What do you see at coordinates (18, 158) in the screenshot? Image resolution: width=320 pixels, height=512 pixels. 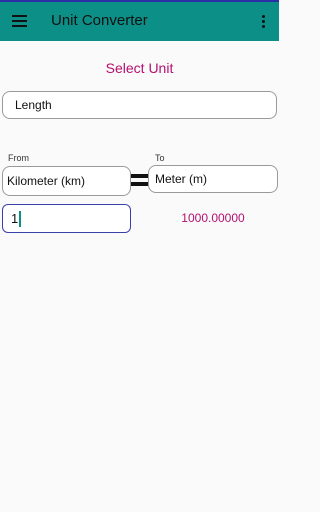 I see `from-label: From` at bounding box center [18, 158].